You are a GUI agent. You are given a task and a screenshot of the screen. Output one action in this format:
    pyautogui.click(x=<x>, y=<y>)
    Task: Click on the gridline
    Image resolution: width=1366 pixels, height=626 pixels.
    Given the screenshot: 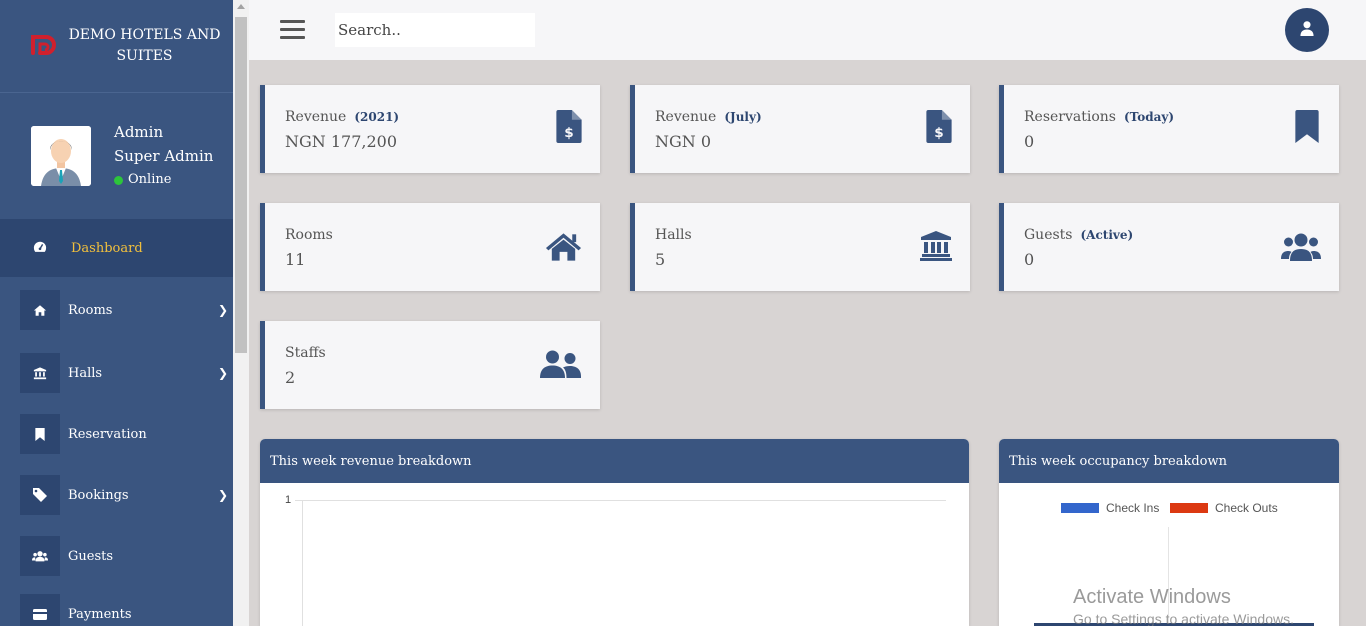 What is the action you would take?
    pyautogui.click(x=620, y=500)
    